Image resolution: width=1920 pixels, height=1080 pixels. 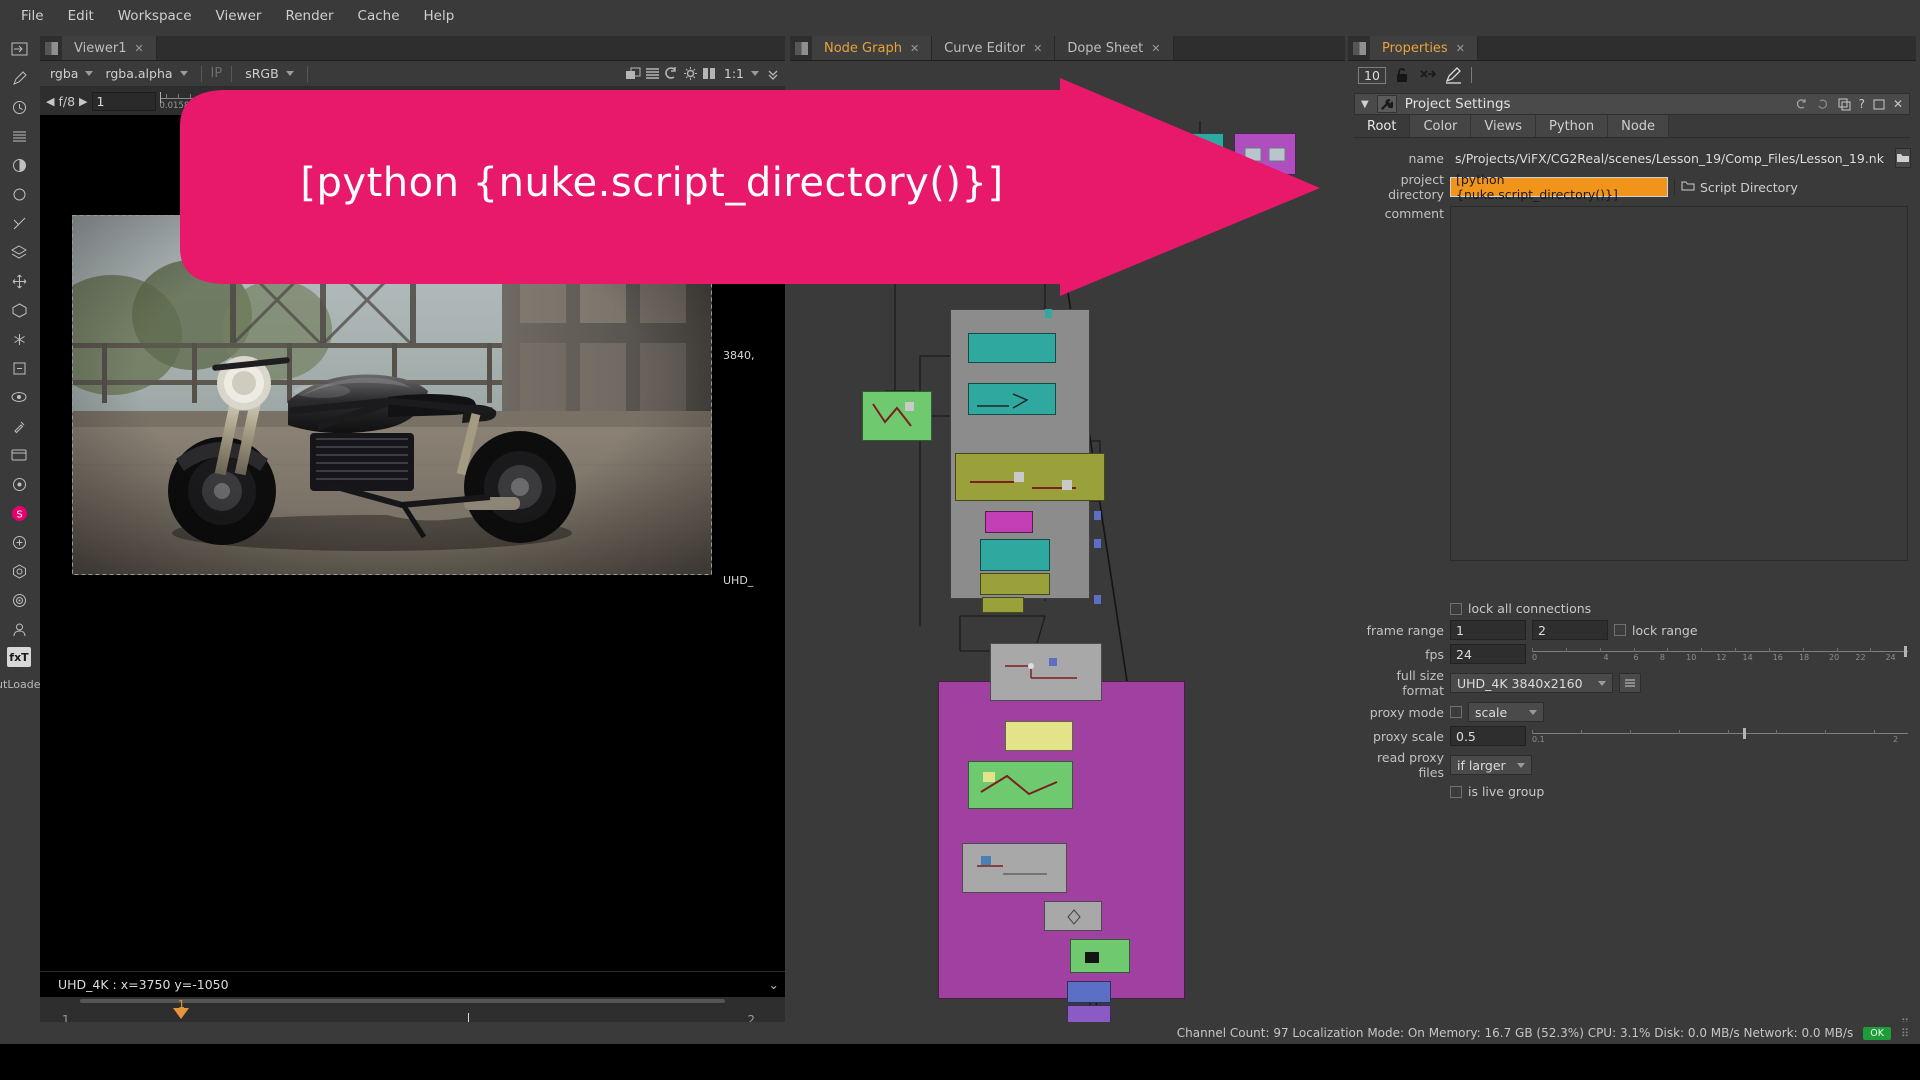 I want to click on menu-item-file: File, so click(x=32, y=16).